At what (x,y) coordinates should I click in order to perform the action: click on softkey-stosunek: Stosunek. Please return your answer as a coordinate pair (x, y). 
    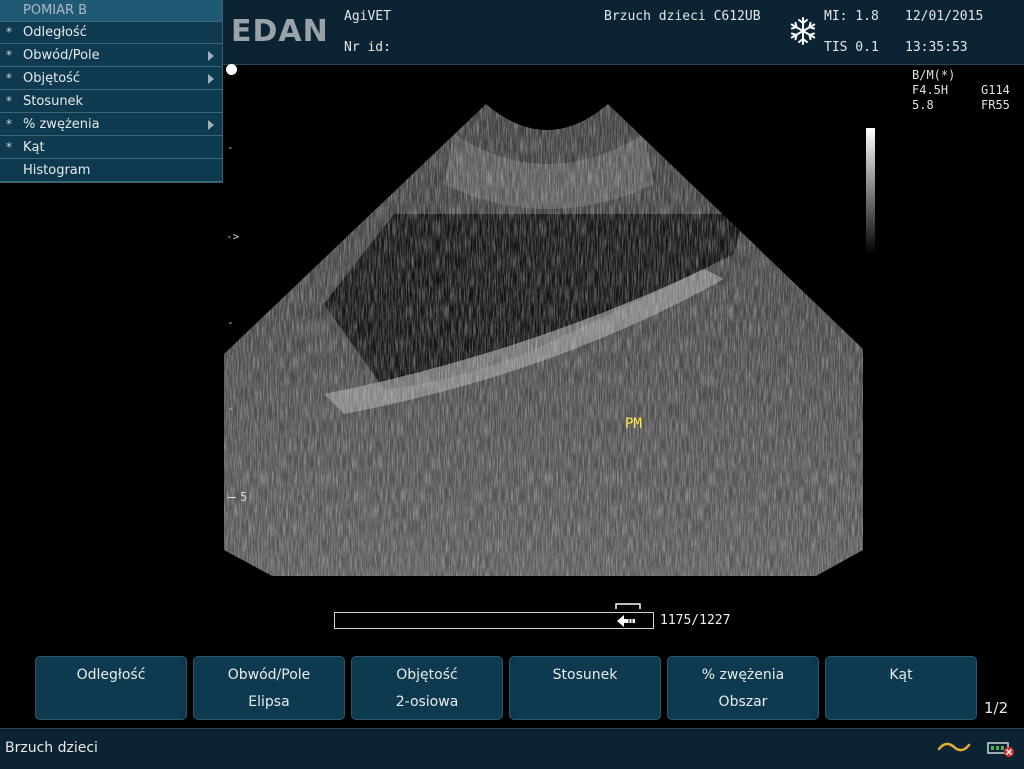
    Looking at the image, I should click on (585, 688).